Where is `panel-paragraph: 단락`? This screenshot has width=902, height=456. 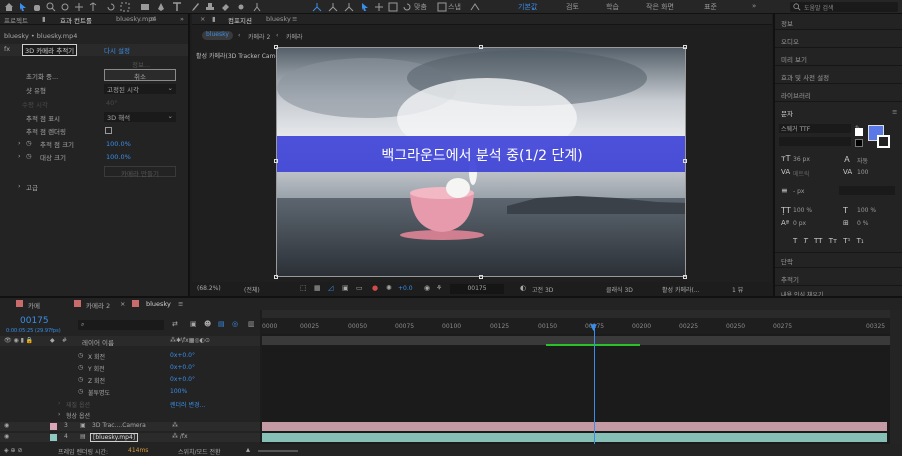 panel-paragraph: 단락 is located at coordinates (787, 261).